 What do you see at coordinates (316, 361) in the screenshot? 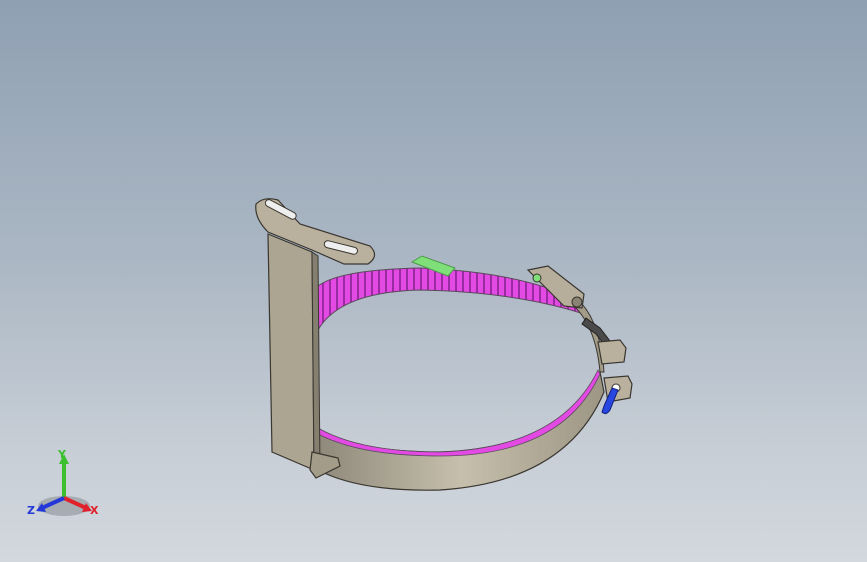
I see `bracket-plate-edge` at bounding box center [316, 361].